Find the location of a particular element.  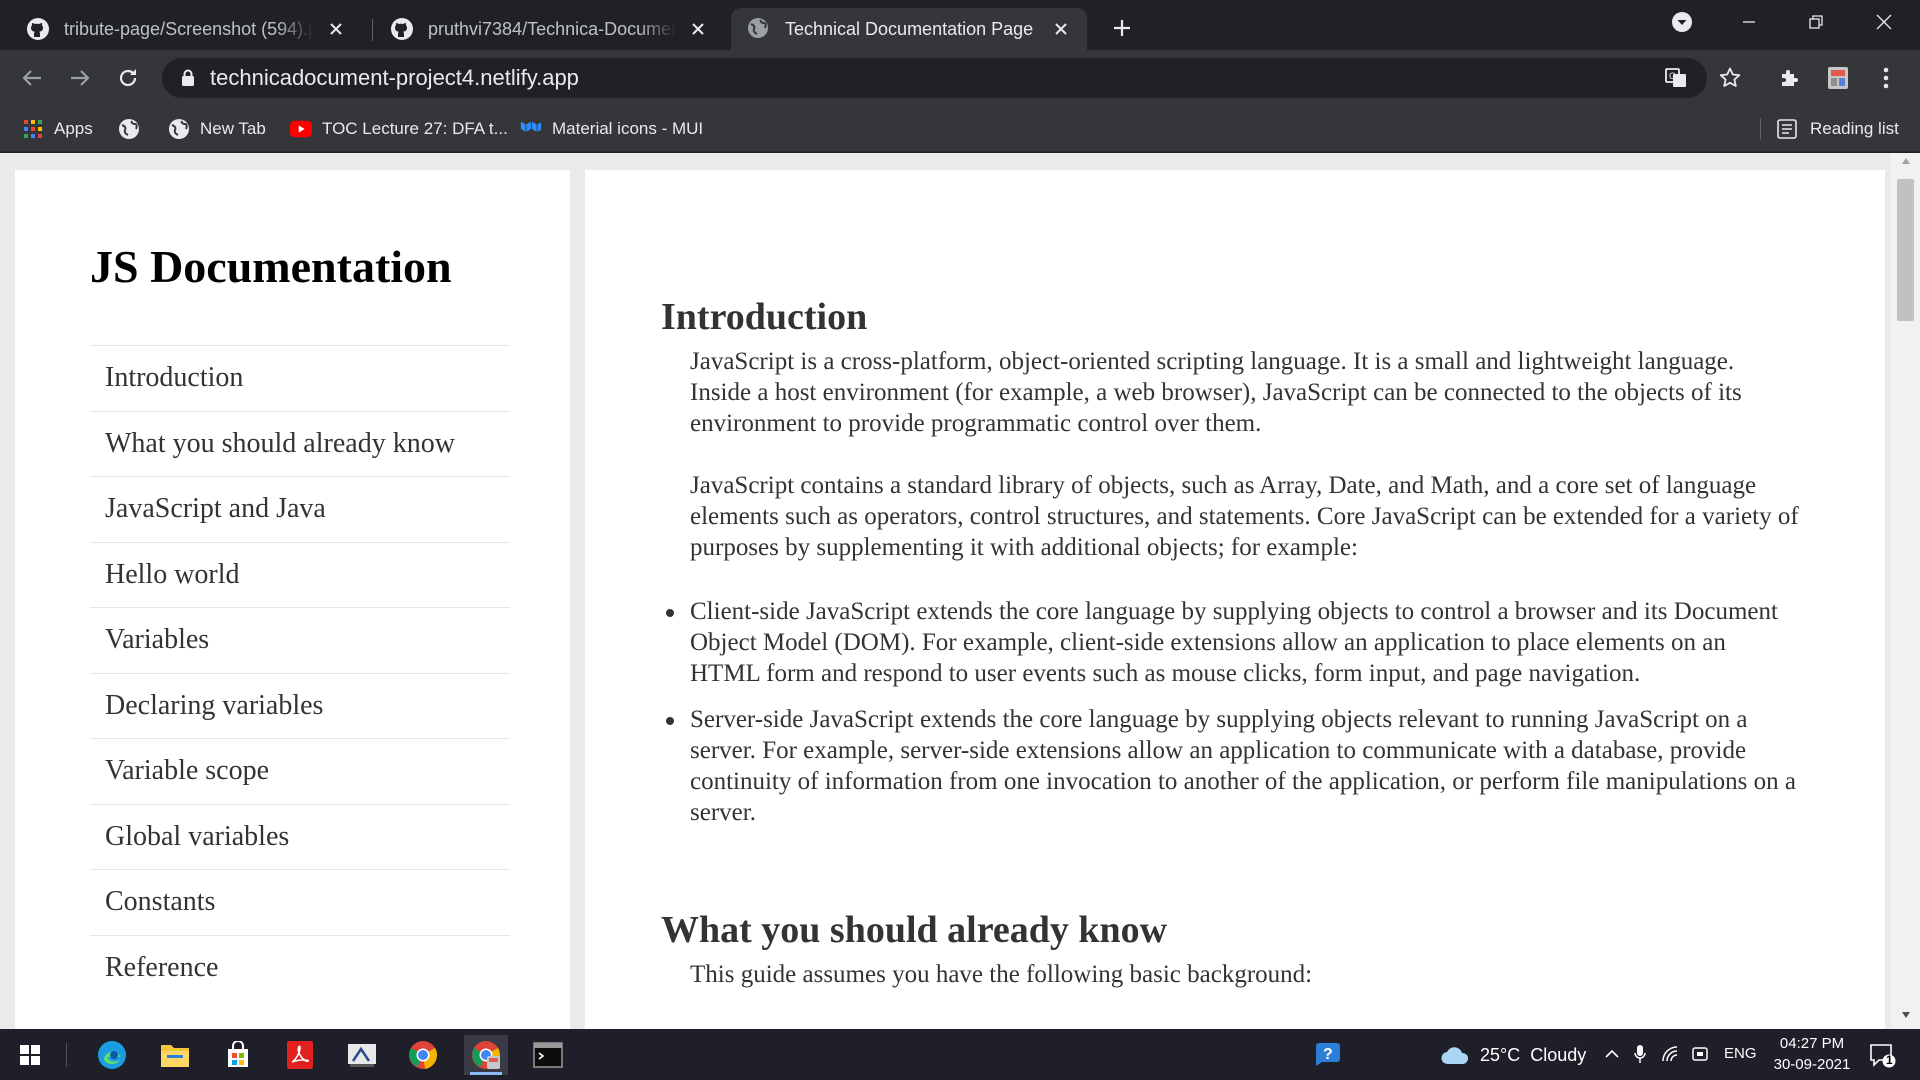

windows-start-icon is located at coordinates (30, 1055).